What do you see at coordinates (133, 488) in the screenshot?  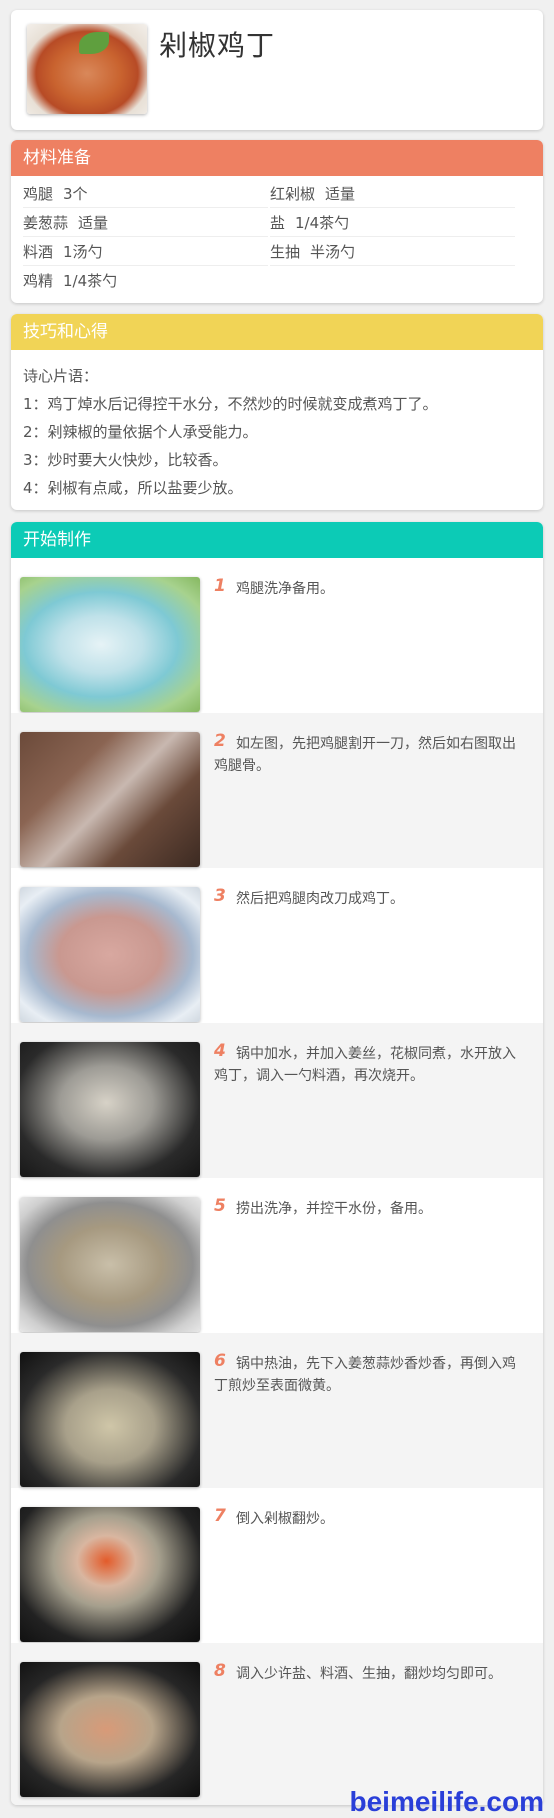 I see `tip-line: 4：剁椒有点咸，所以盐要少放。` at bounding box center [133, 488].